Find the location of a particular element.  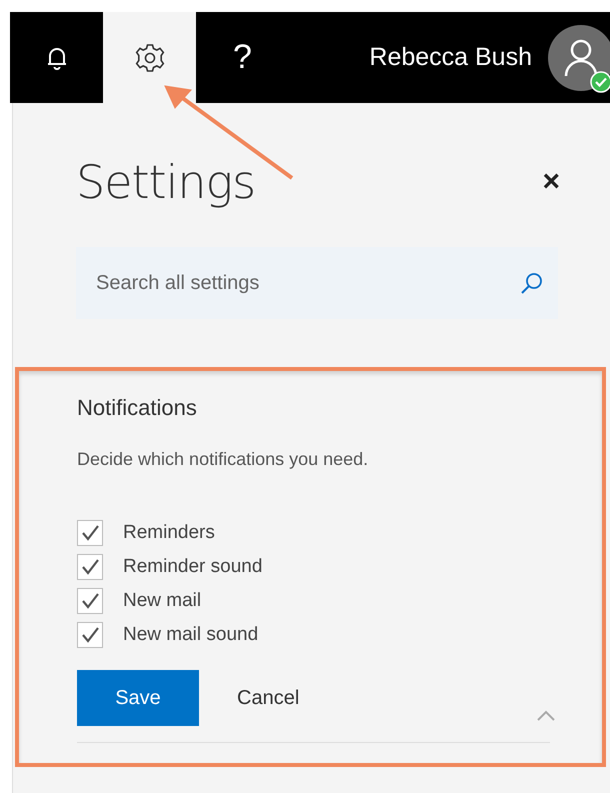

section-title: Notifications is located at coordinates (137, 408).